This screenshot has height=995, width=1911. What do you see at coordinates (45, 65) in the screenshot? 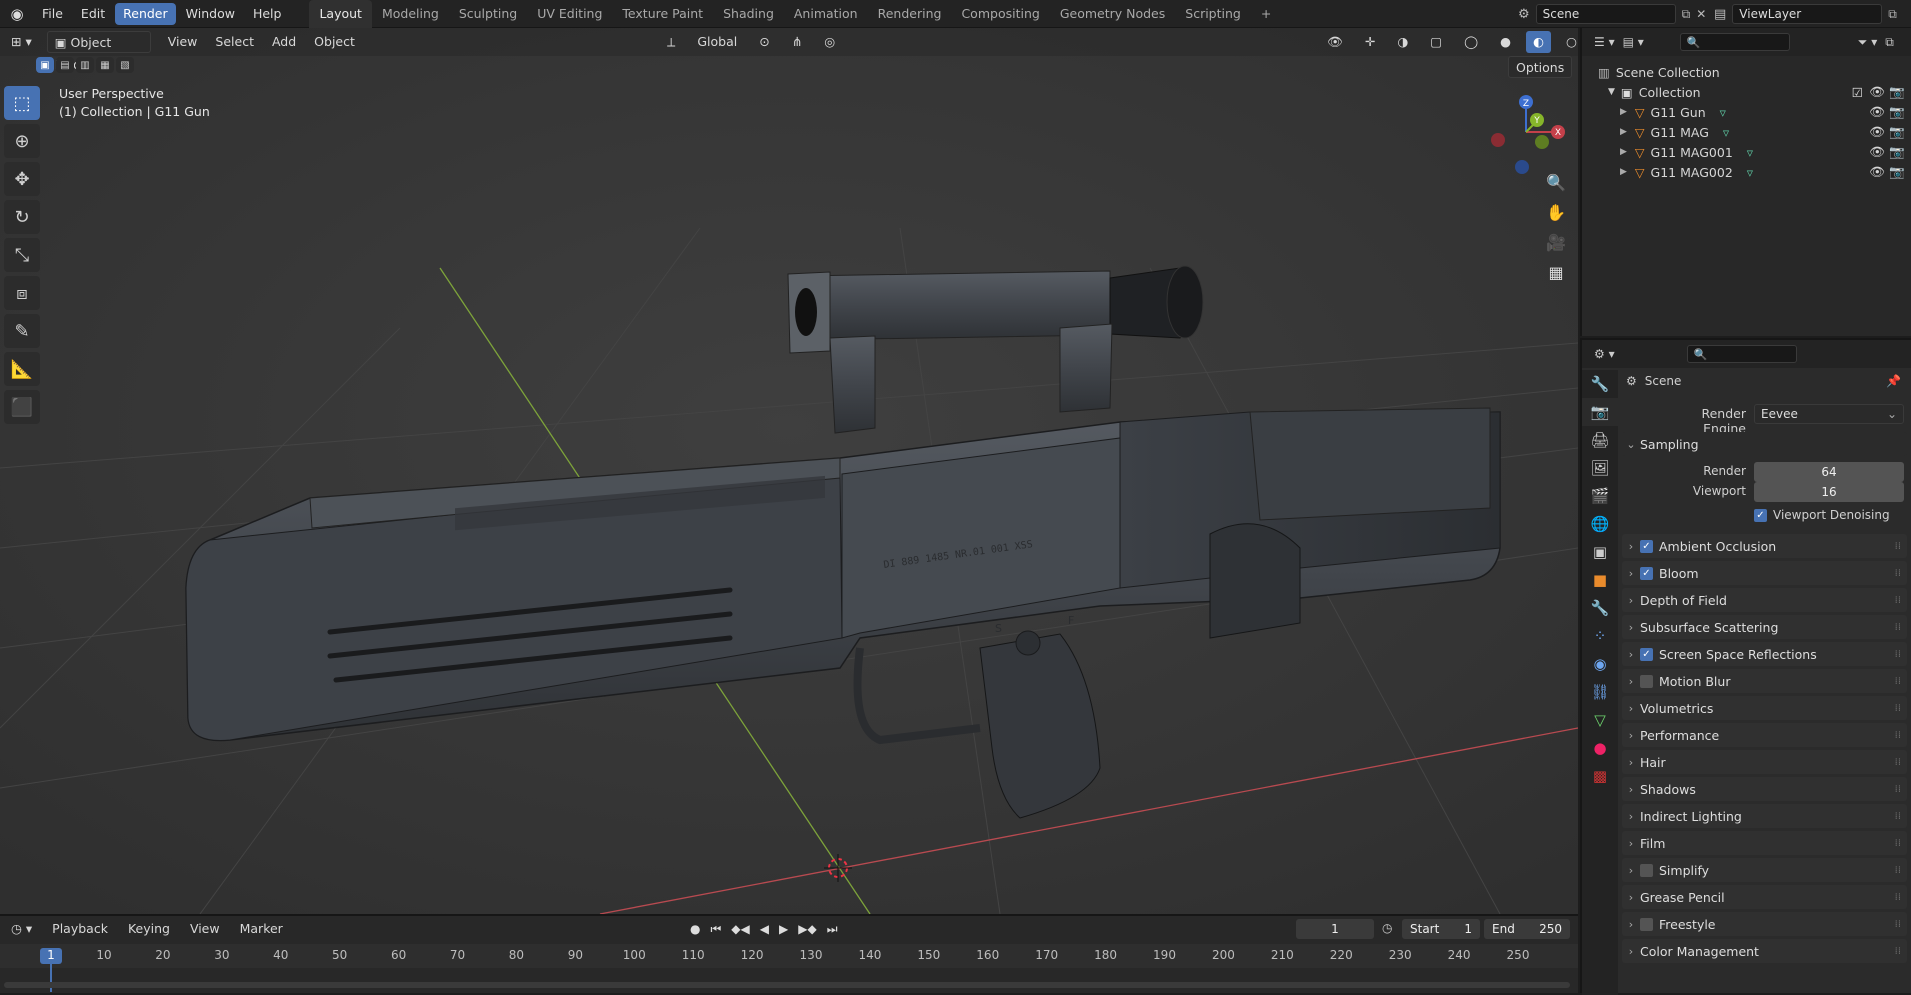
I see `select-new-icon: ▣` at bounding box center [45, 65].